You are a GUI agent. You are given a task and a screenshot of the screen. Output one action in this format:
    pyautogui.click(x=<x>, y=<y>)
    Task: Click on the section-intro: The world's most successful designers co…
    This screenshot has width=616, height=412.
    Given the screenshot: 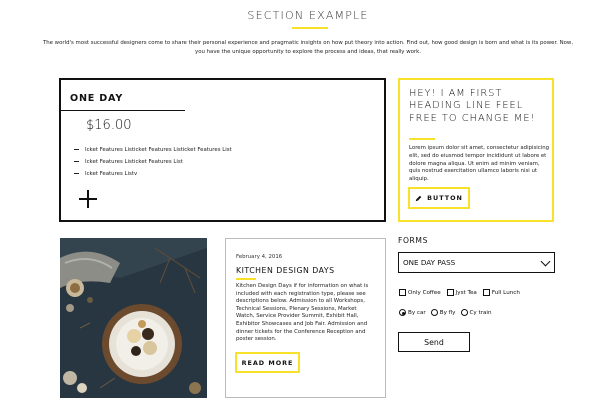 What is the action you would take?
    pyautogui.click(x=308, y=47)
    